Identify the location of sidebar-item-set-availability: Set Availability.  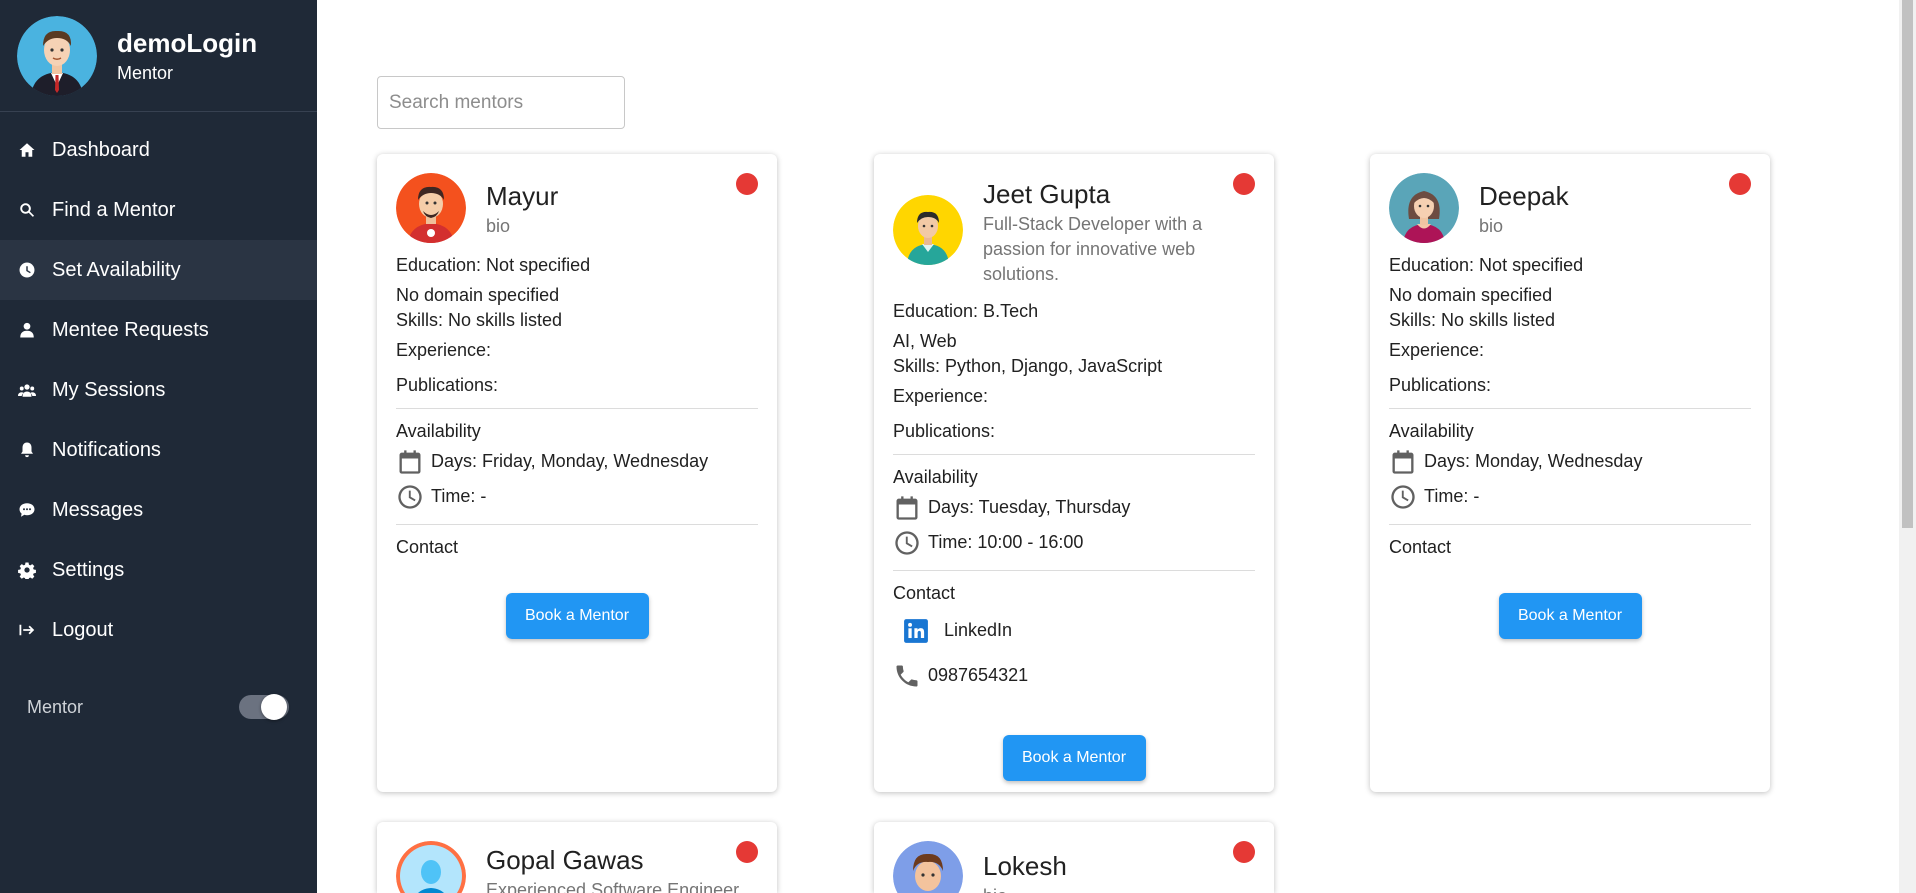
(158, 270).